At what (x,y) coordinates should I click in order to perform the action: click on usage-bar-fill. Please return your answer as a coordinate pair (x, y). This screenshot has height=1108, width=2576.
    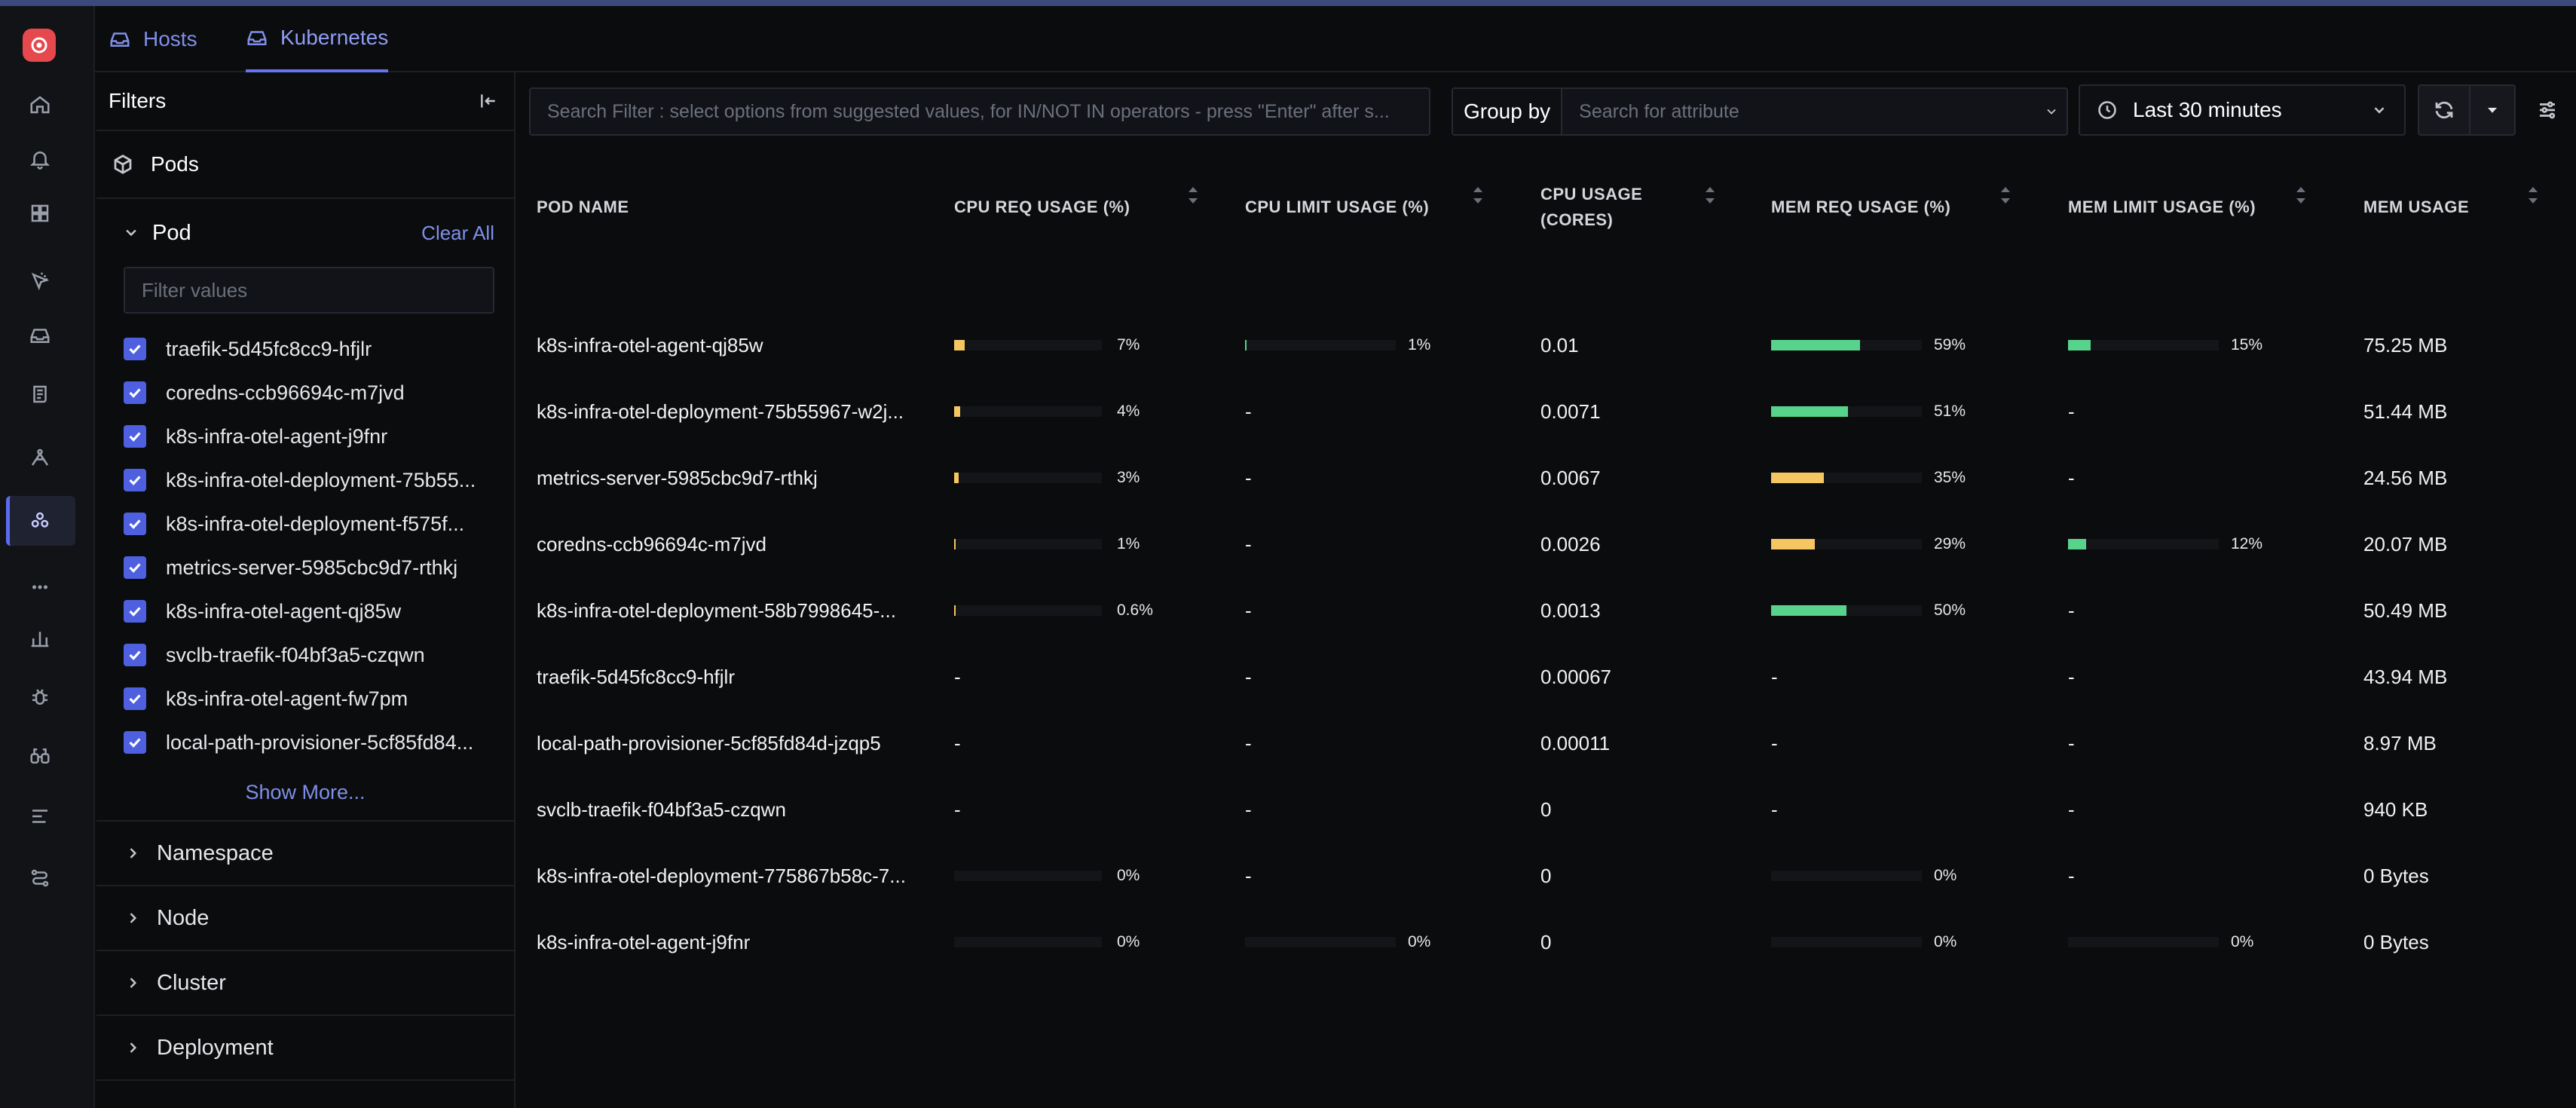
    Looking at the image, I should click on (1815, 345).